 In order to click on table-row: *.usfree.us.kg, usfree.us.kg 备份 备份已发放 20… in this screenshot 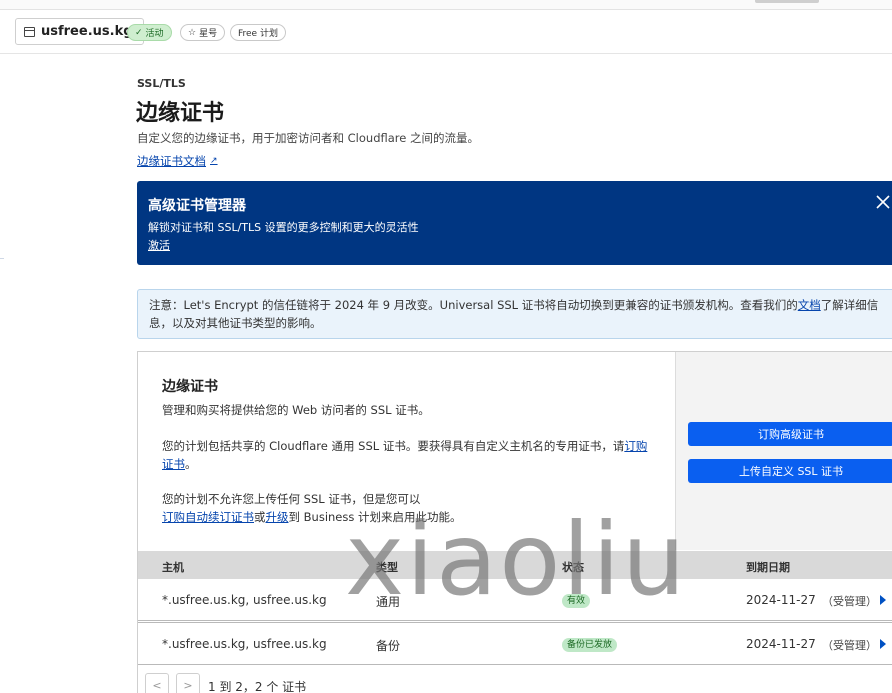, I will do `click(515, 643)`.